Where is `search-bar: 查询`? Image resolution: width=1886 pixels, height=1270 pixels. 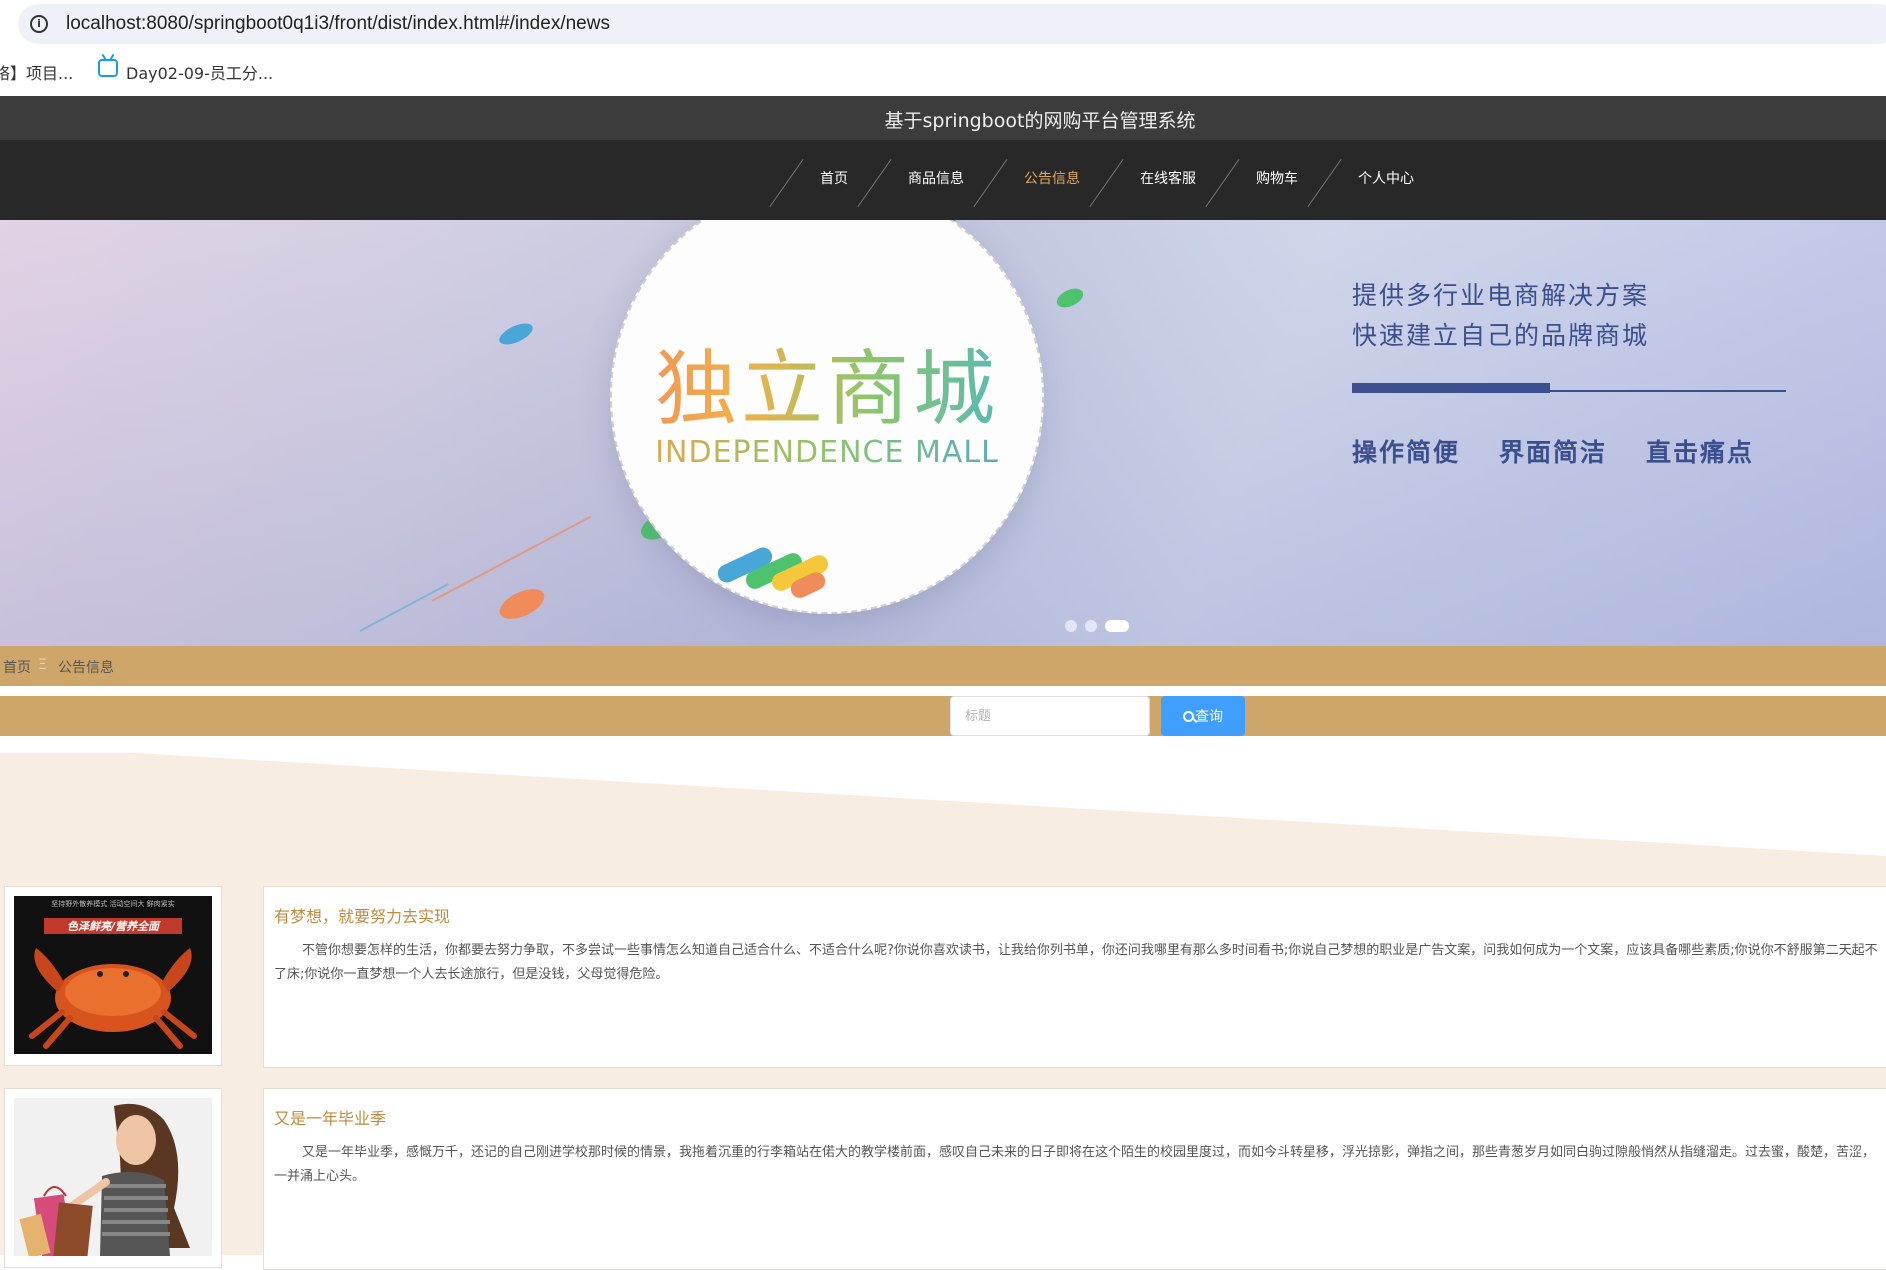 search-bar: 查询 is located at coordinates (943, 716).